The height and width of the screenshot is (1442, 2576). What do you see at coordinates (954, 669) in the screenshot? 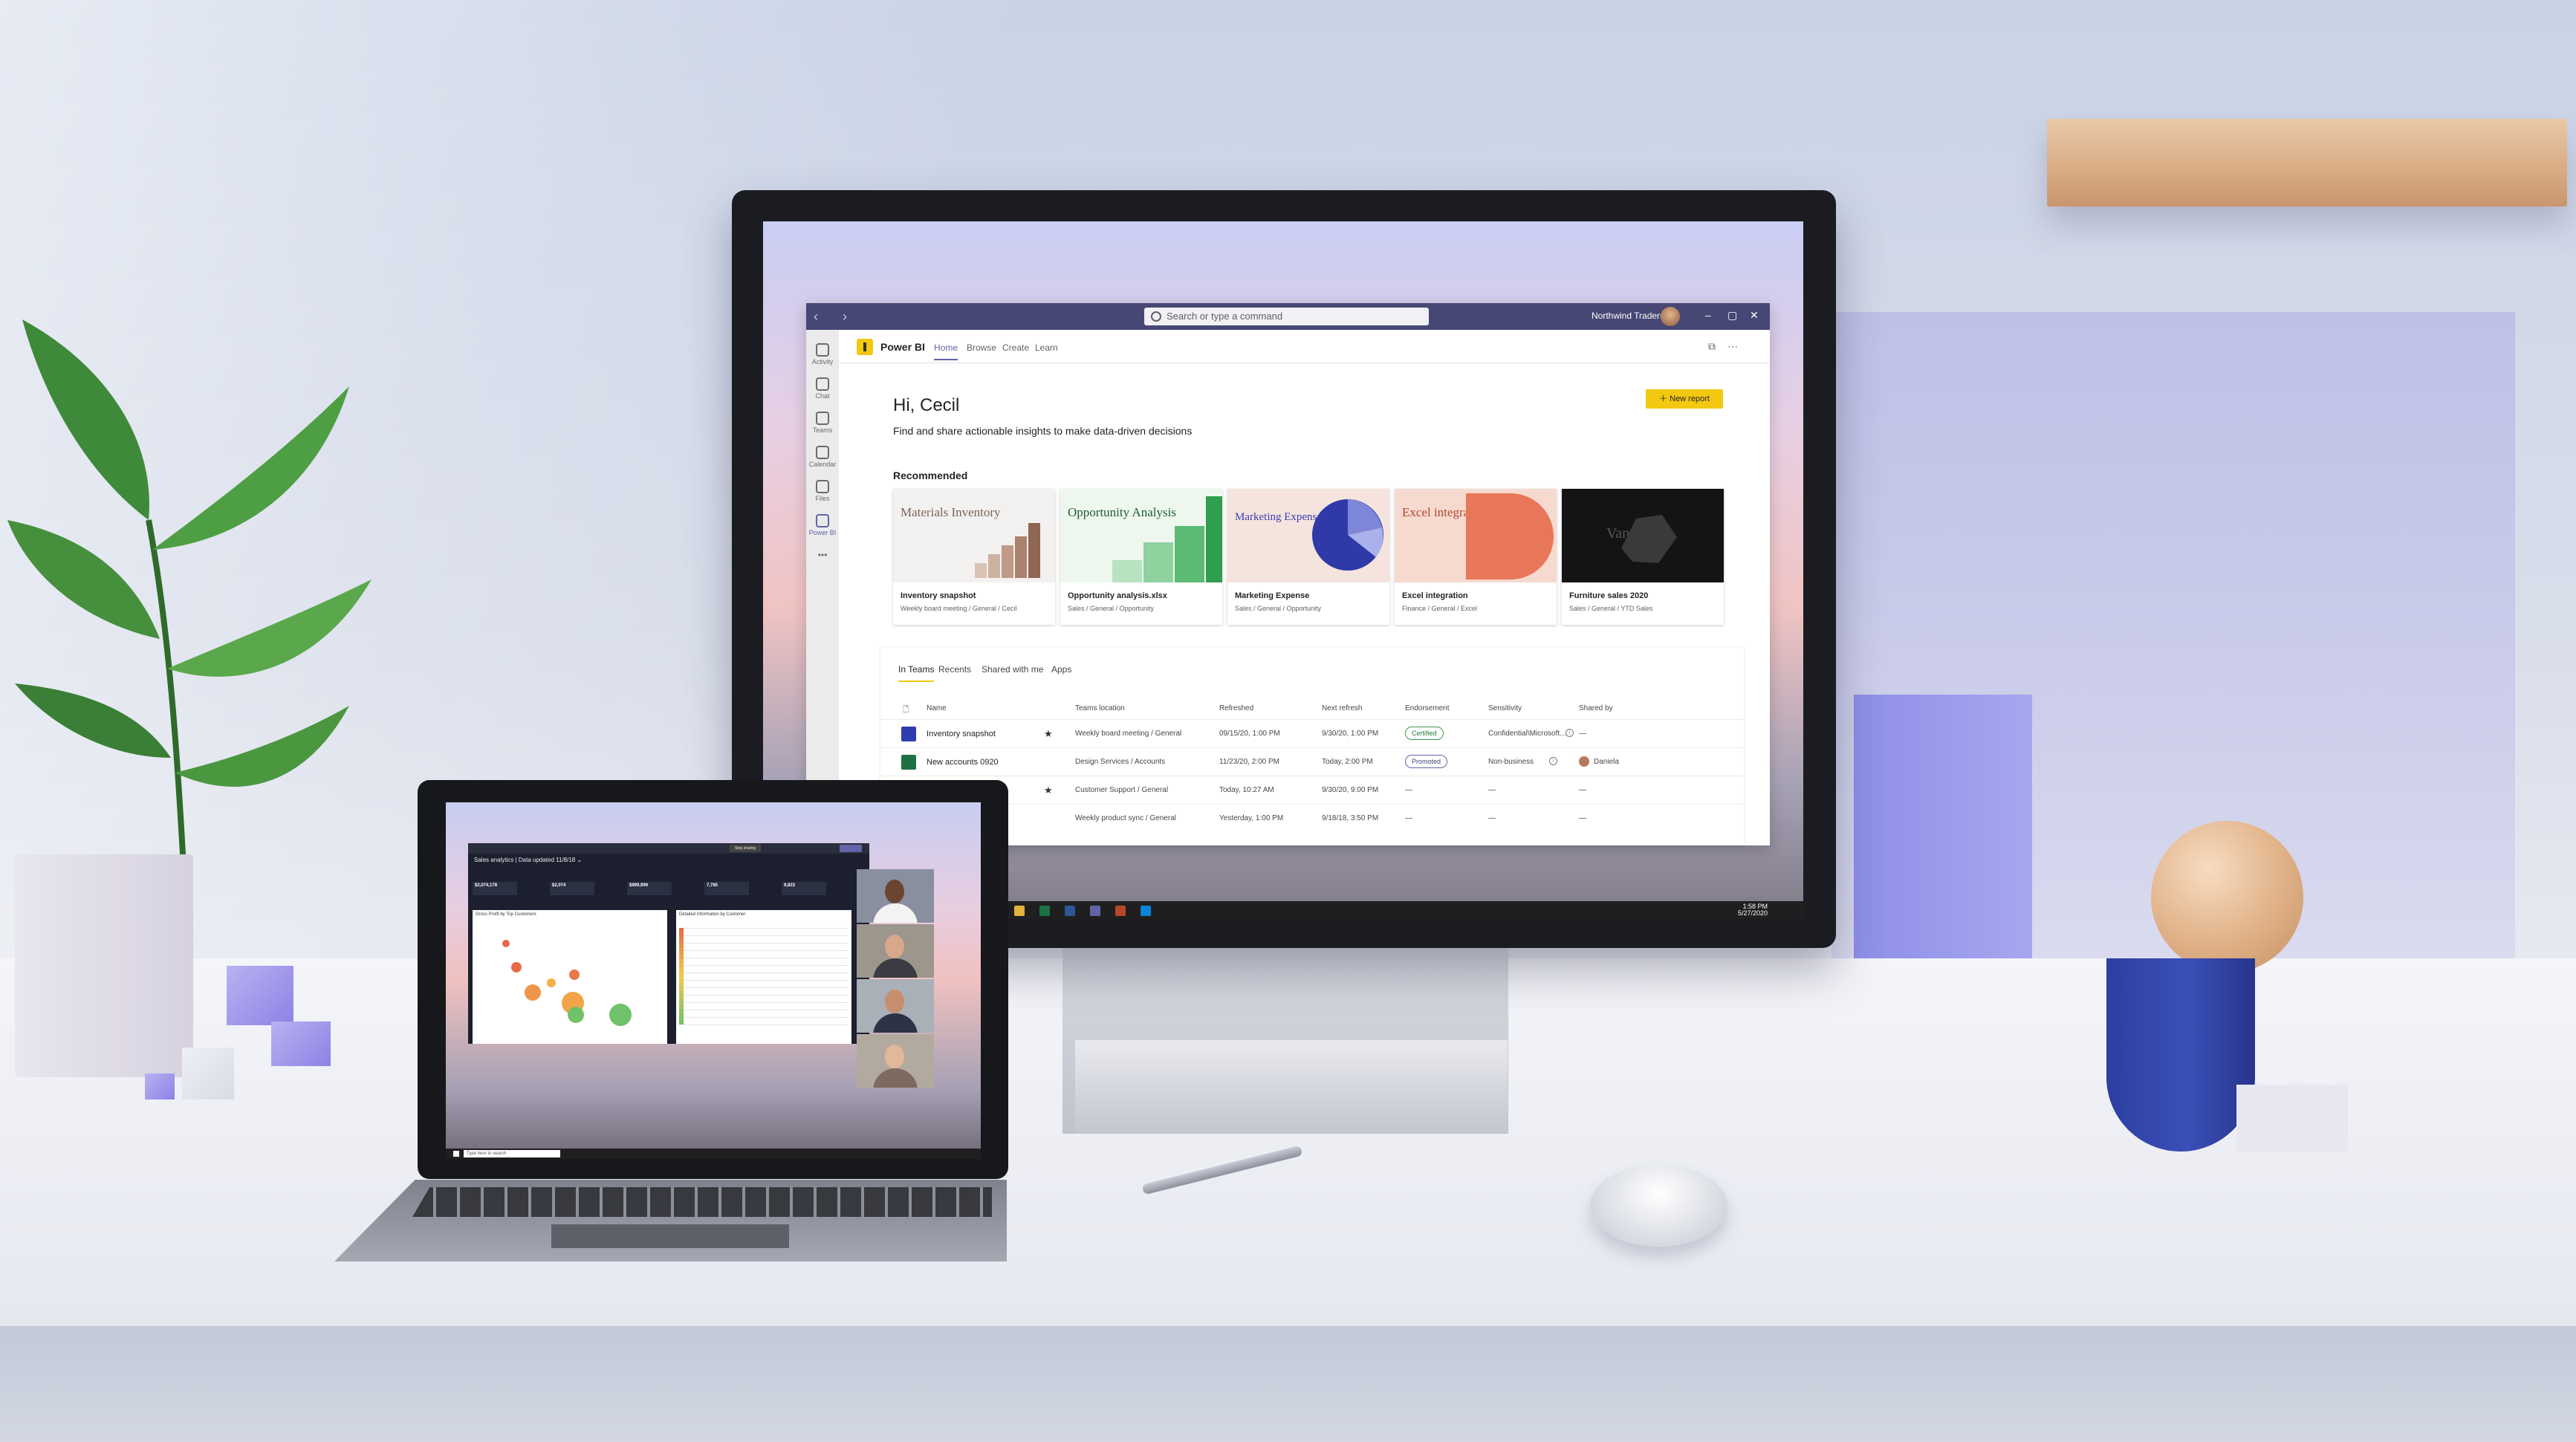
I see `tab-recents: Recents` at bounding box center [954, 669].